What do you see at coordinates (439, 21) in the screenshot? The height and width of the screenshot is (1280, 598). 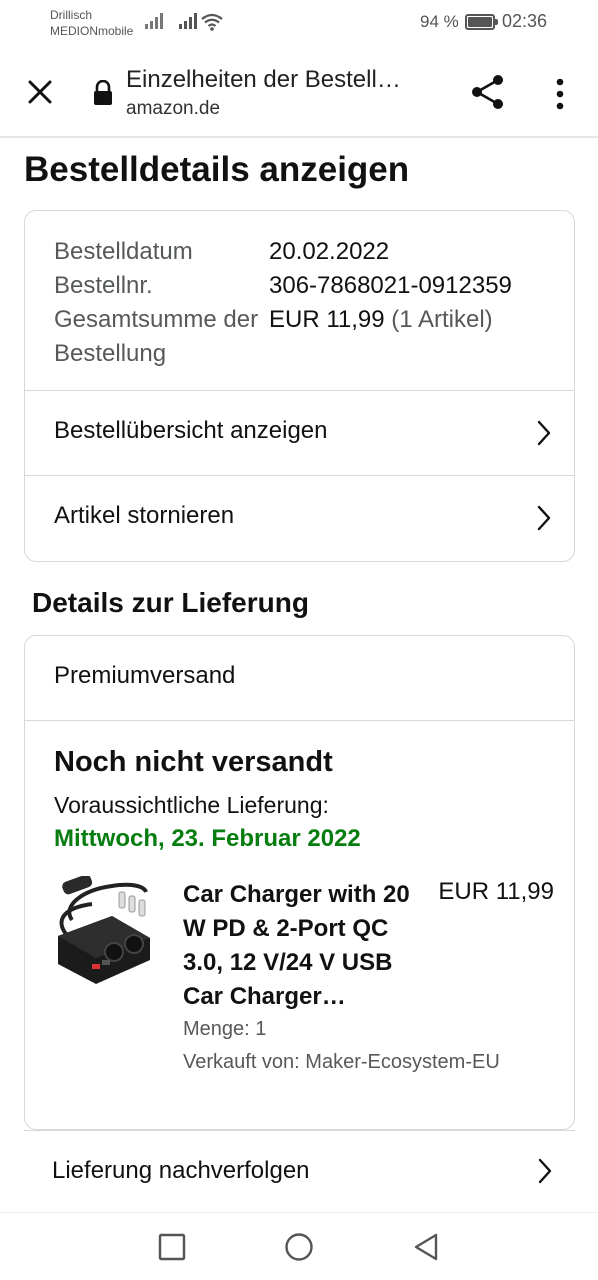 I see `battery-percent: 94 %` at bounding box center [439, 21].